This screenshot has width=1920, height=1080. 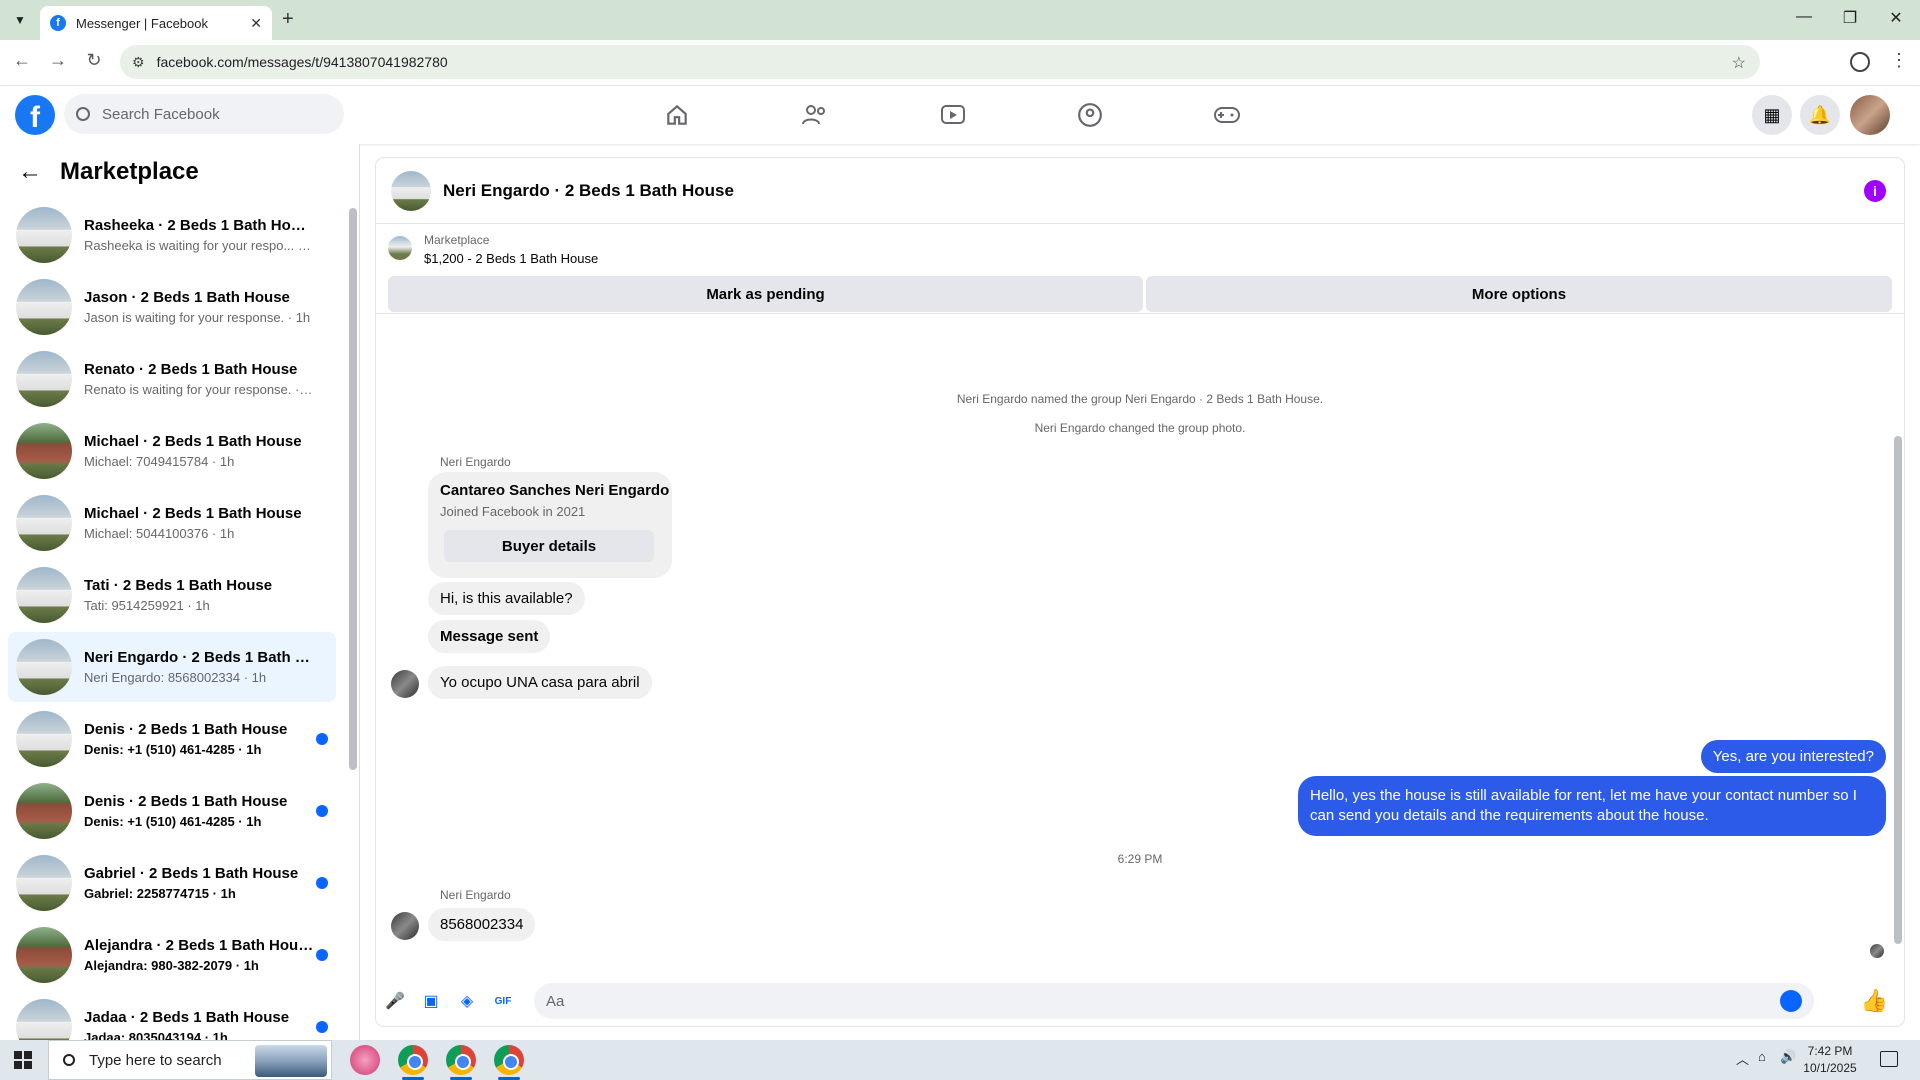 I want to click on tab-search-icon: ▼, so click(x=20, y=20).